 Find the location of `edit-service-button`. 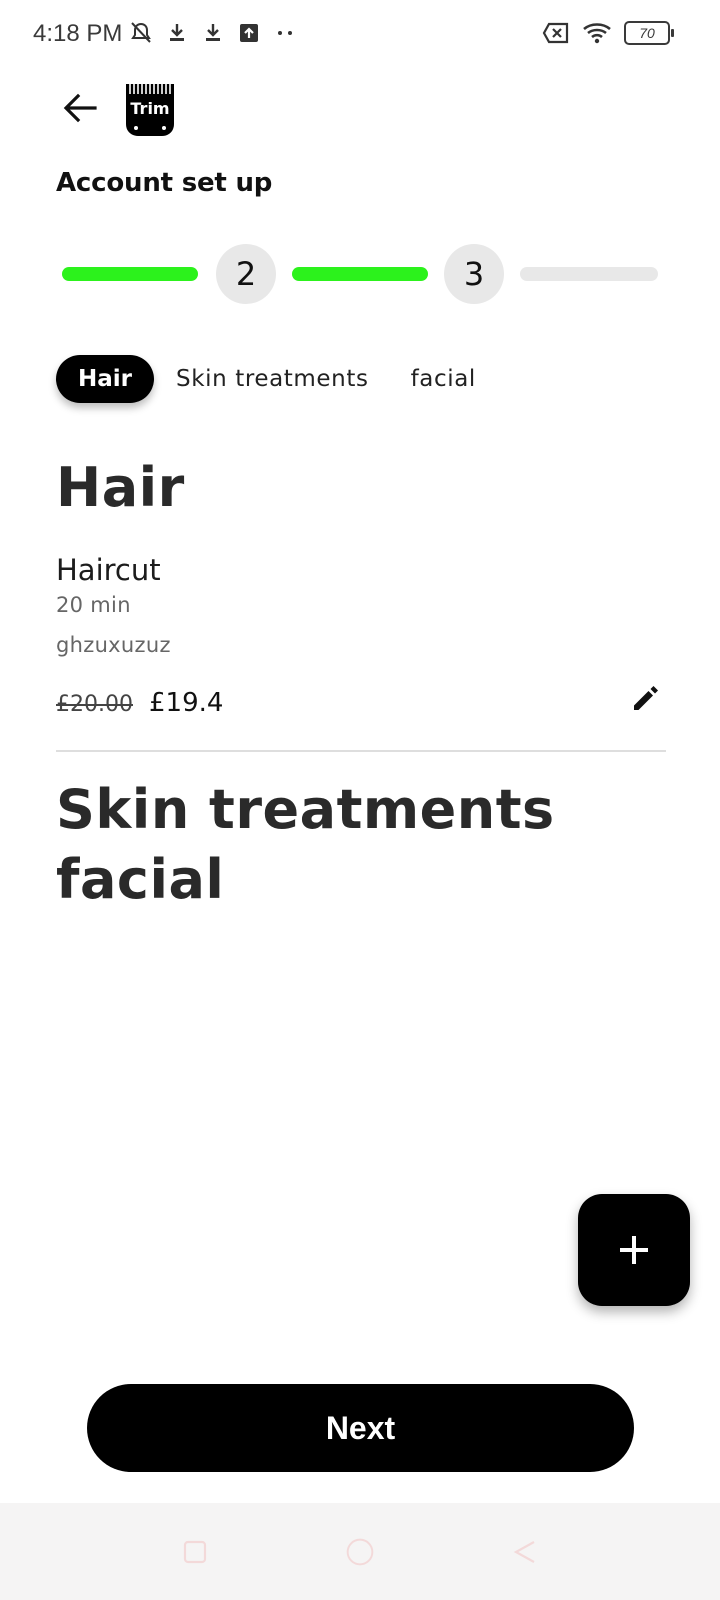

edit-service-button is located at coordinates (646, 698).